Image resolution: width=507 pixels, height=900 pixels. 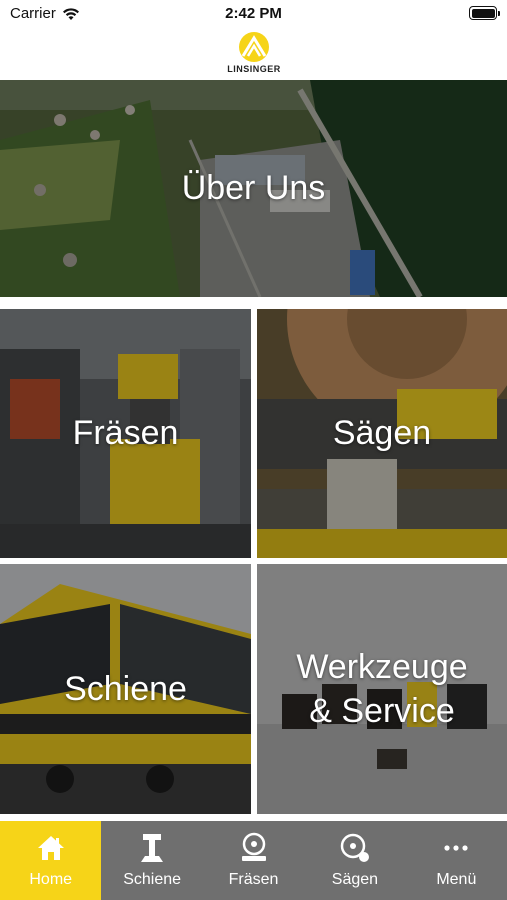 I want to click on battery-icon, so click(x=484, y=13).